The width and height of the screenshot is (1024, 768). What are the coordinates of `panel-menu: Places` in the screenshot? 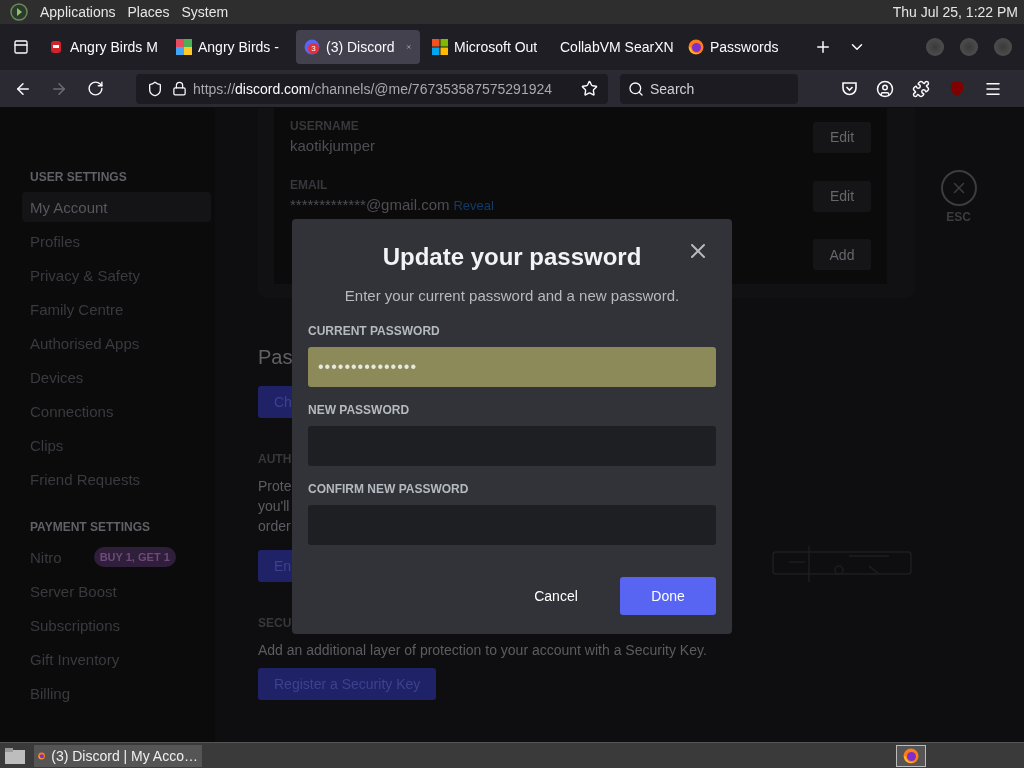 It's located at (148, 12).